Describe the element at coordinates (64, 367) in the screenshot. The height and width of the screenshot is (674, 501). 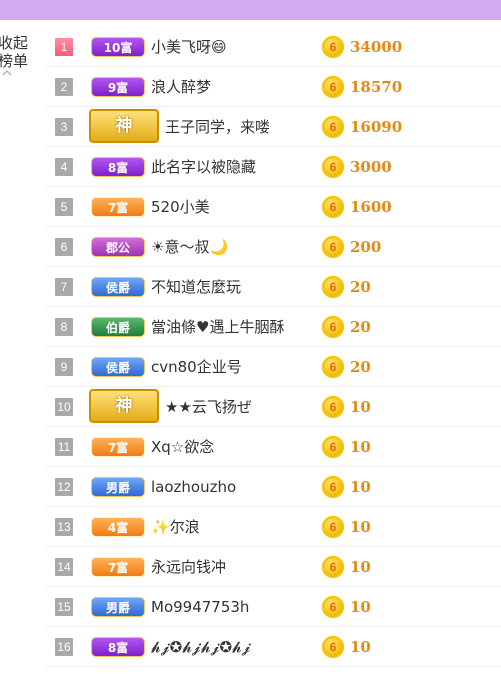
I see `rank-number: 9` at that location.